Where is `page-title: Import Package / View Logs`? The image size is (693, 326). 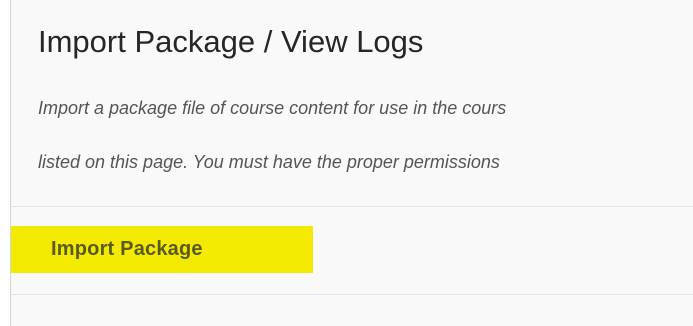 page-title: Import Package / View Logs is located at coordinates (231, 41).